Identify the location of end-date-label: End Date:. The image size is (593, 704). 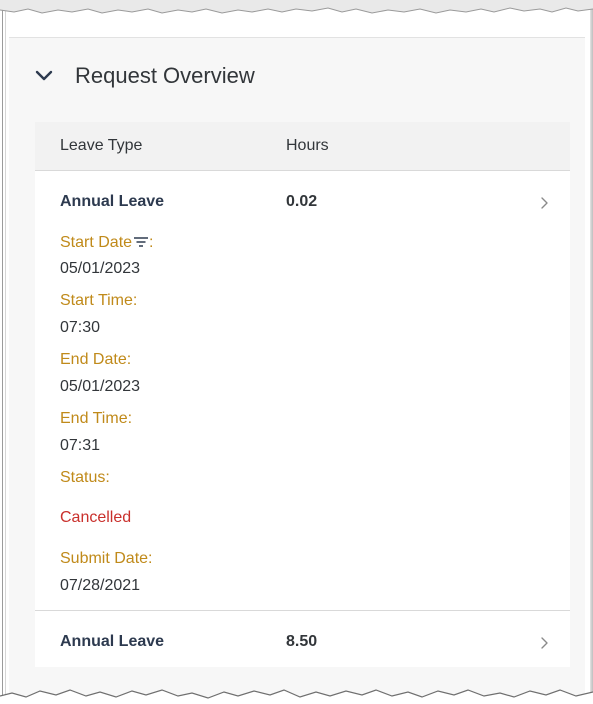
(96, 359).